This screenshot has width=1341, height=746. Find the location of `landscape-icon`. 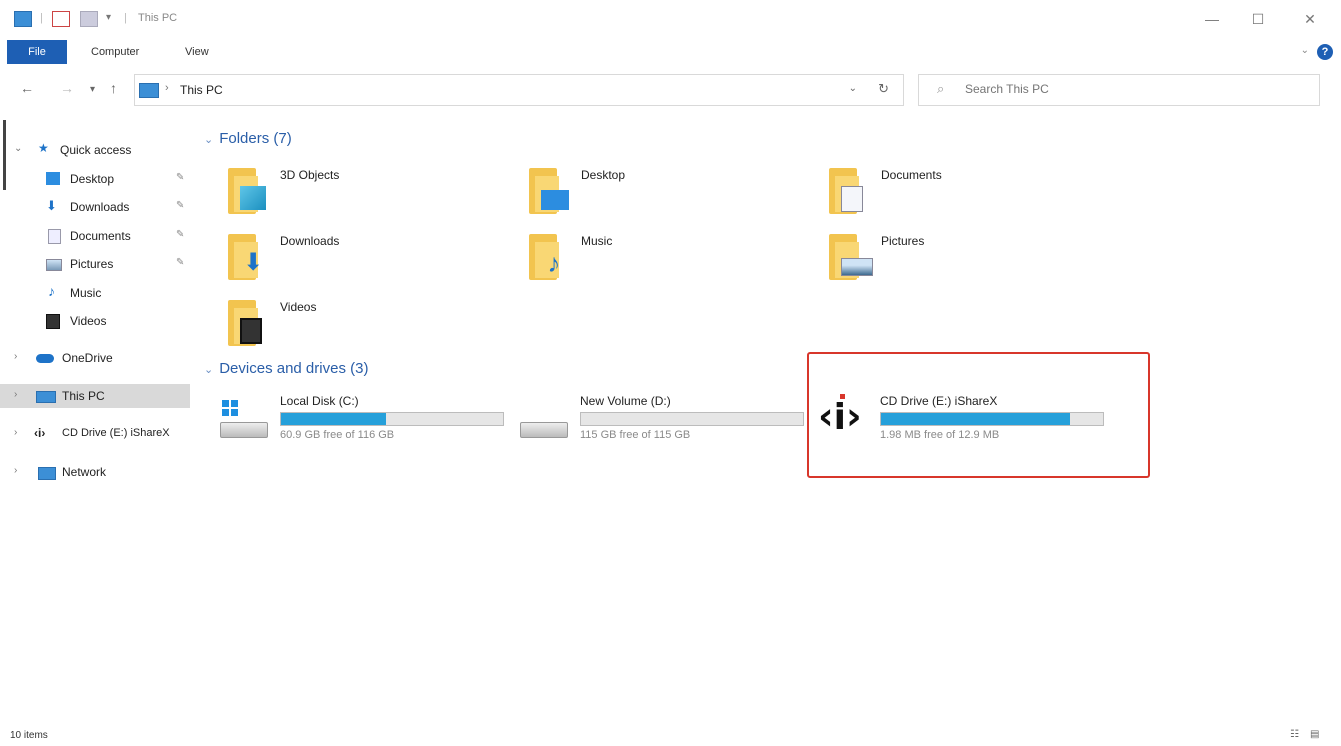

landscape-icon is located at coordinates (857, 267).